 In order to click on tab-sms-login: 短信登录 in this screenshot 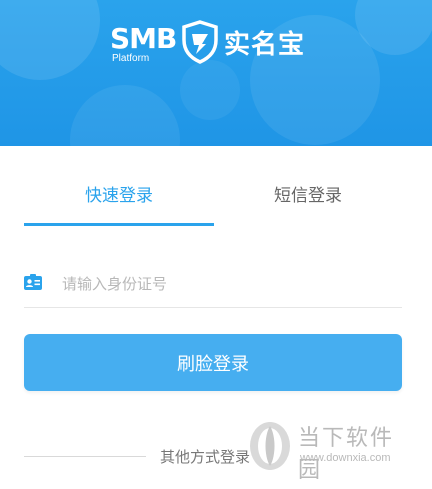, I will do `click(308, 196)`.